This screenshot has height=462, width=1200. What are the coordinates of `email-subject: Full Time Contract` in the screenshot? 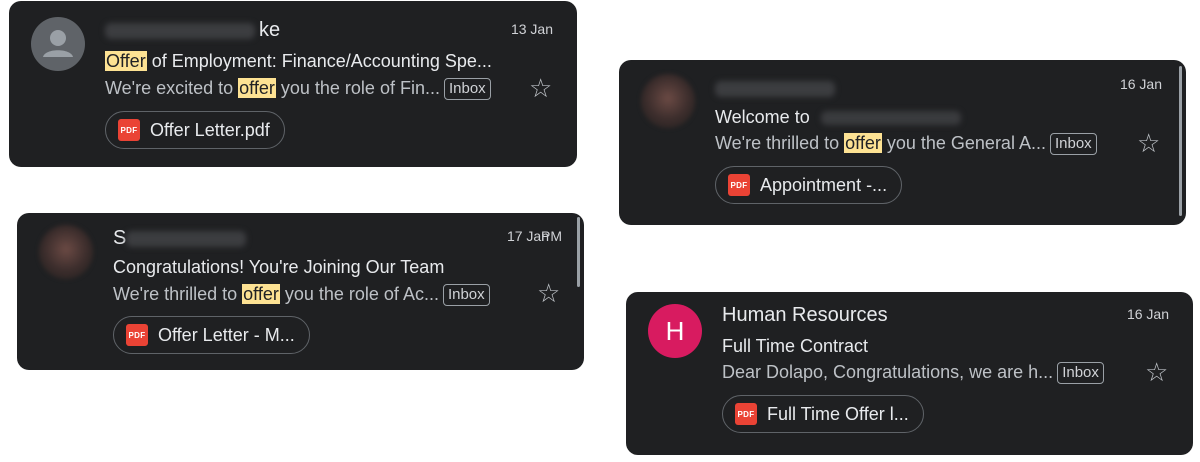 It's located at (795, 346).